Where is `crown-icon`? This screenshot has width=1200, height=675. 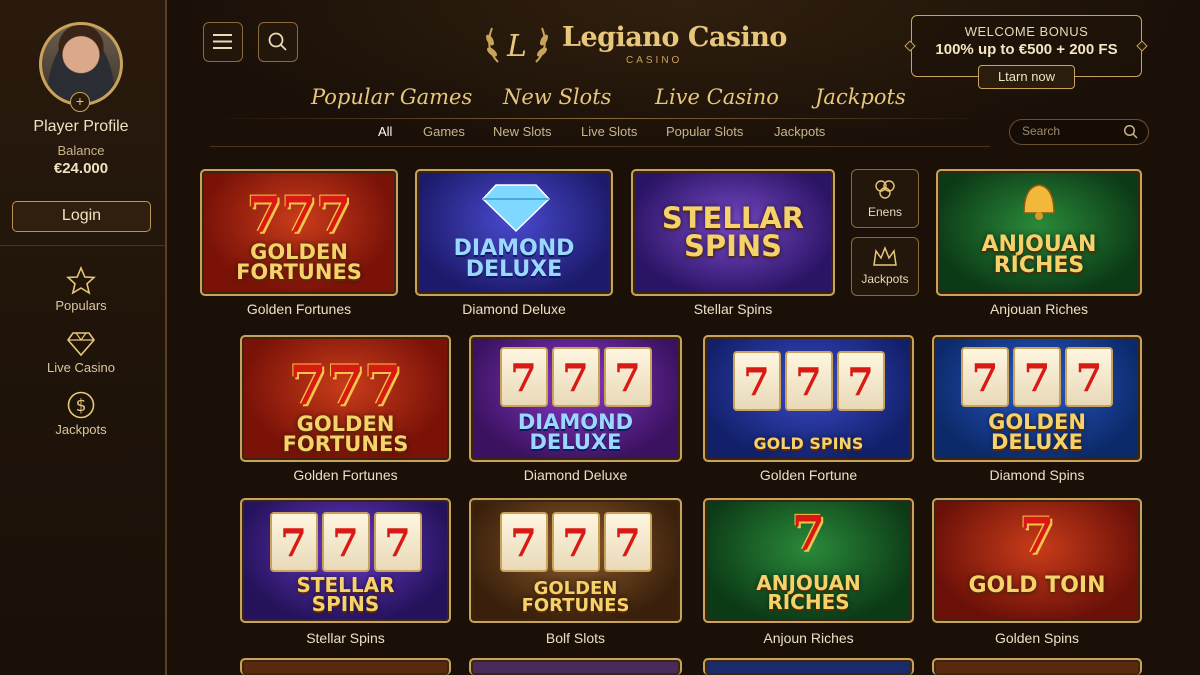
crown-icon is located at coordinates (885, 255).